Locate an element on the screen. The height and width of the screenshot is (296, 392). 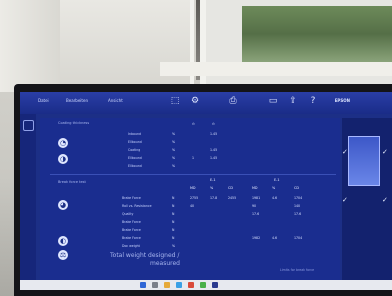
s2-row-label: Quality is located at coordinates (128, 214).